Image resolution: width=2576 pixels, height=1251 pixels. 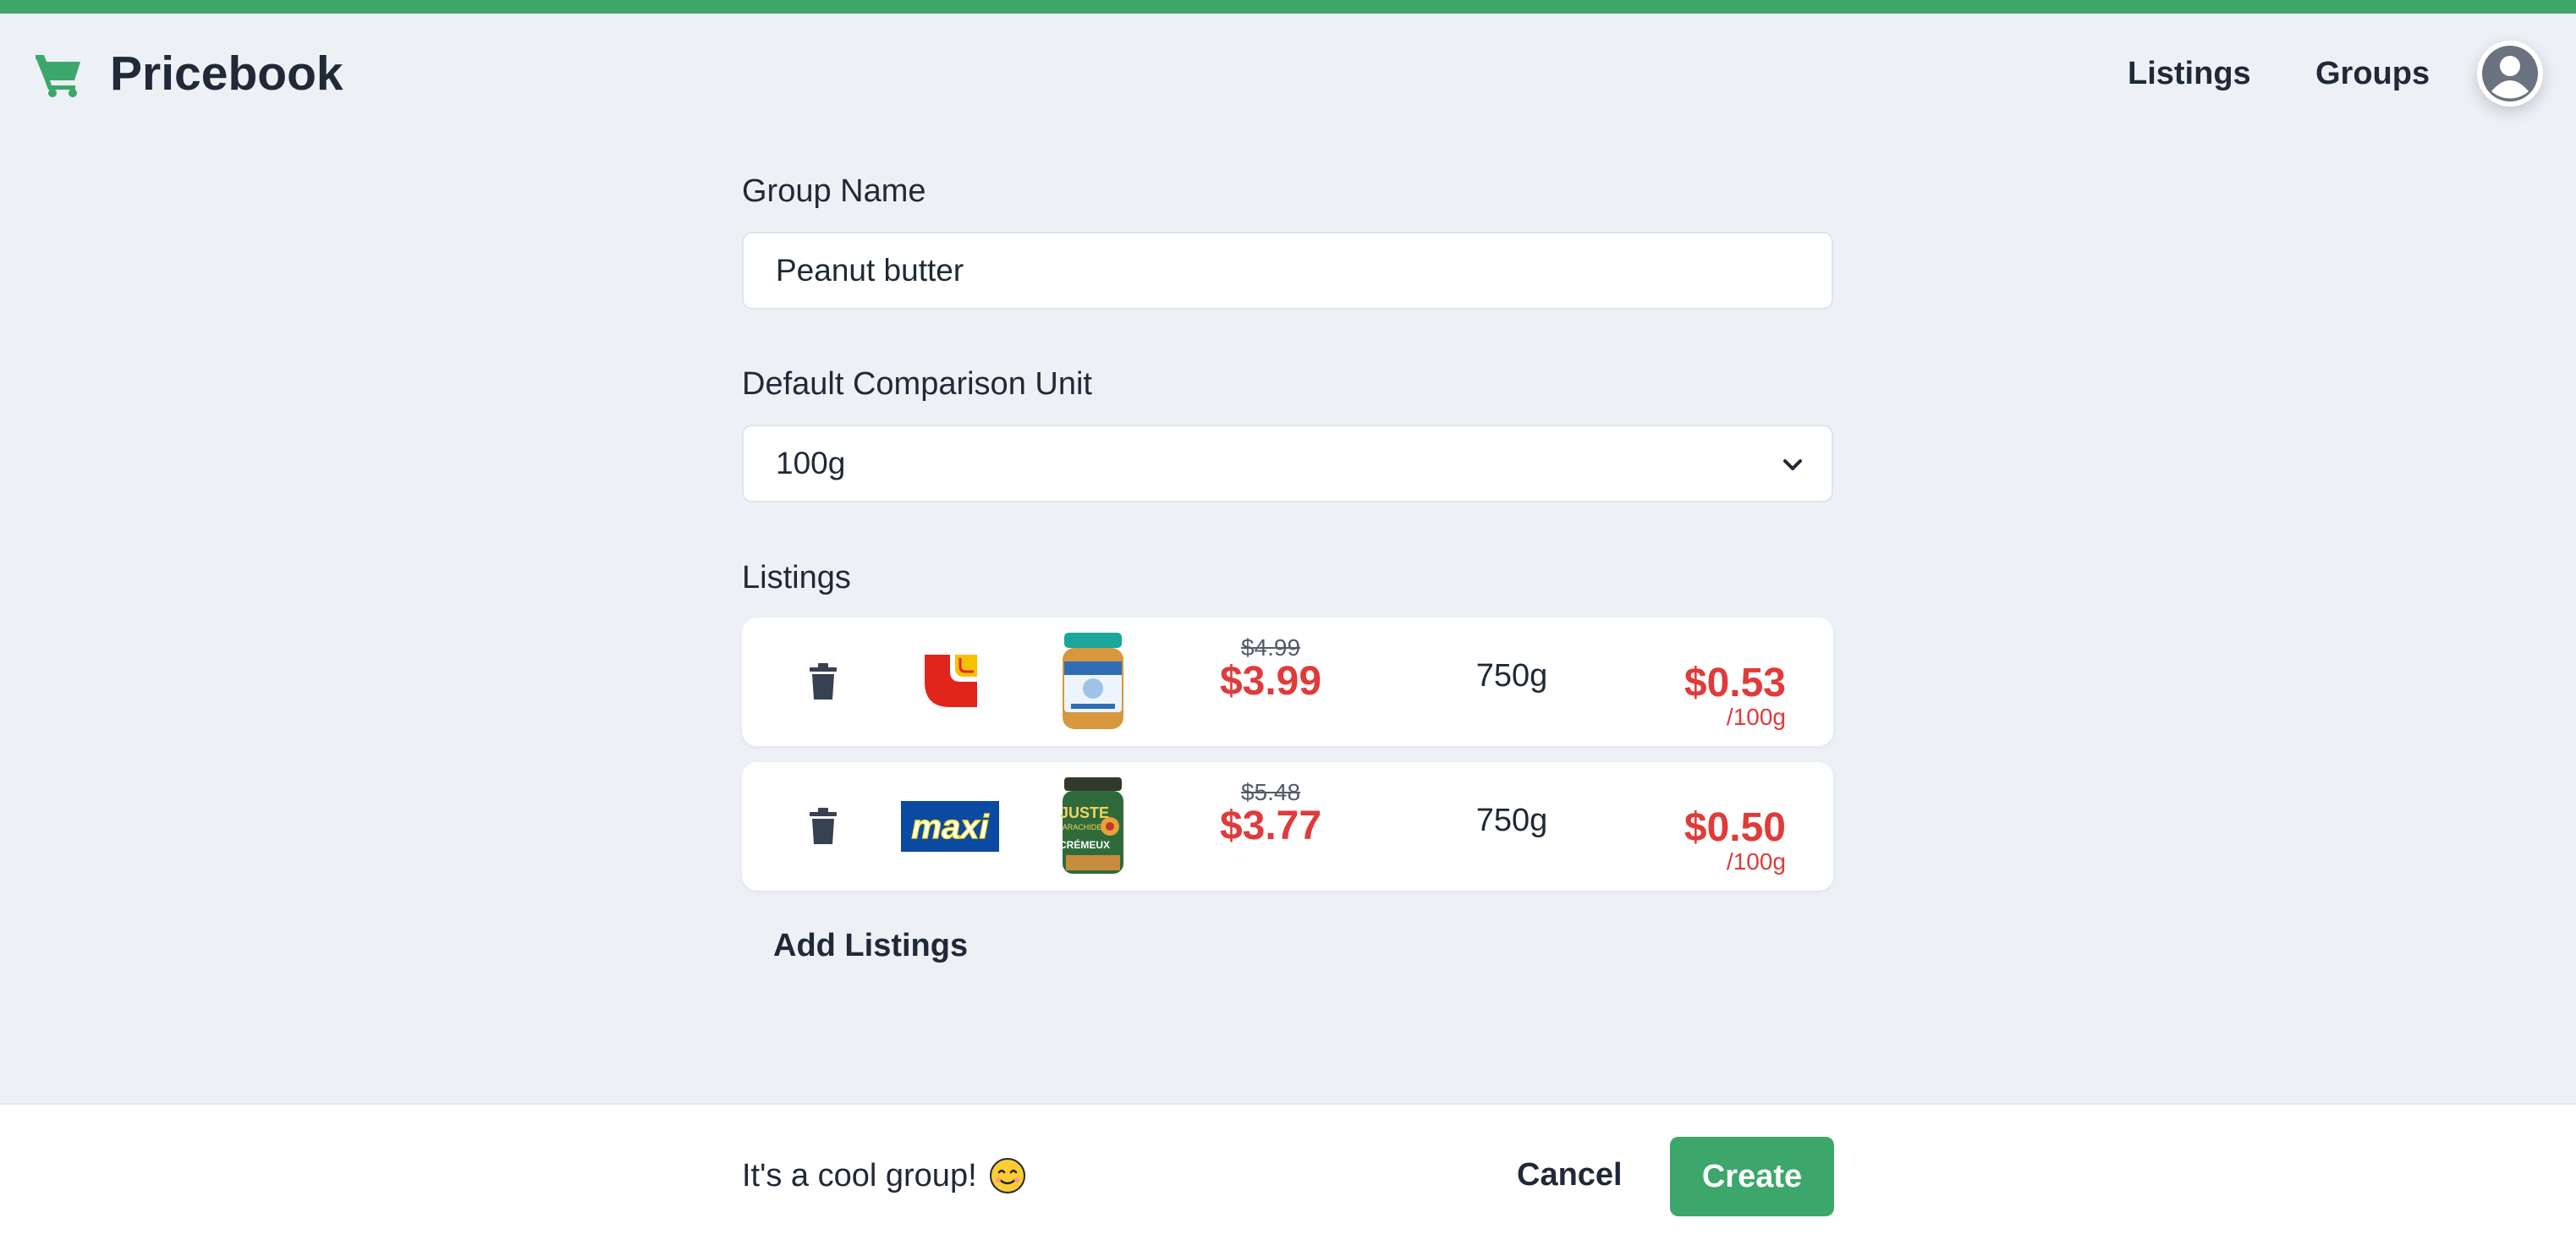 I want to click on user-avatar-icon, so click(x=2510, y=74).